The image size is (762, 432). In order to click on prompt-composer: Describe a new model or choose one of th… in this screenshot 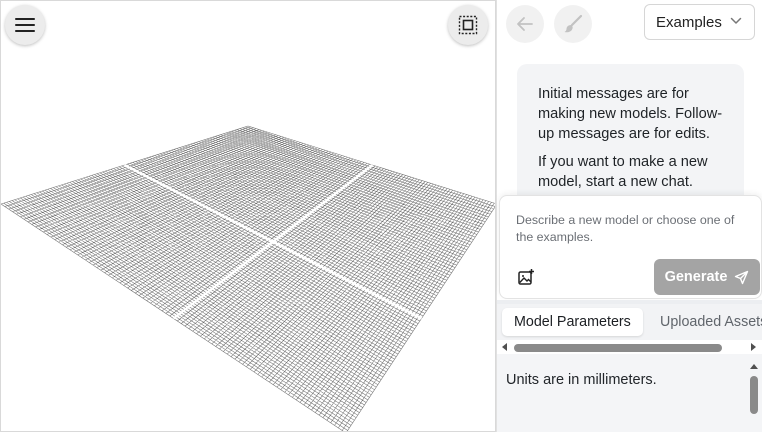, I will do `click(630, 247)`.